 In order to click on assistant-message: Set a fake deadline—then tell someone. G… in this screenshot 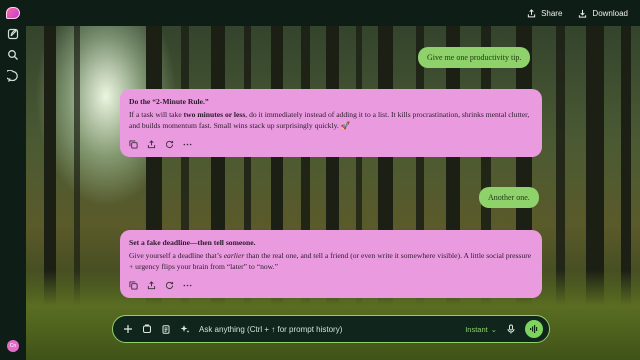, I will do `click(331, 264)`.